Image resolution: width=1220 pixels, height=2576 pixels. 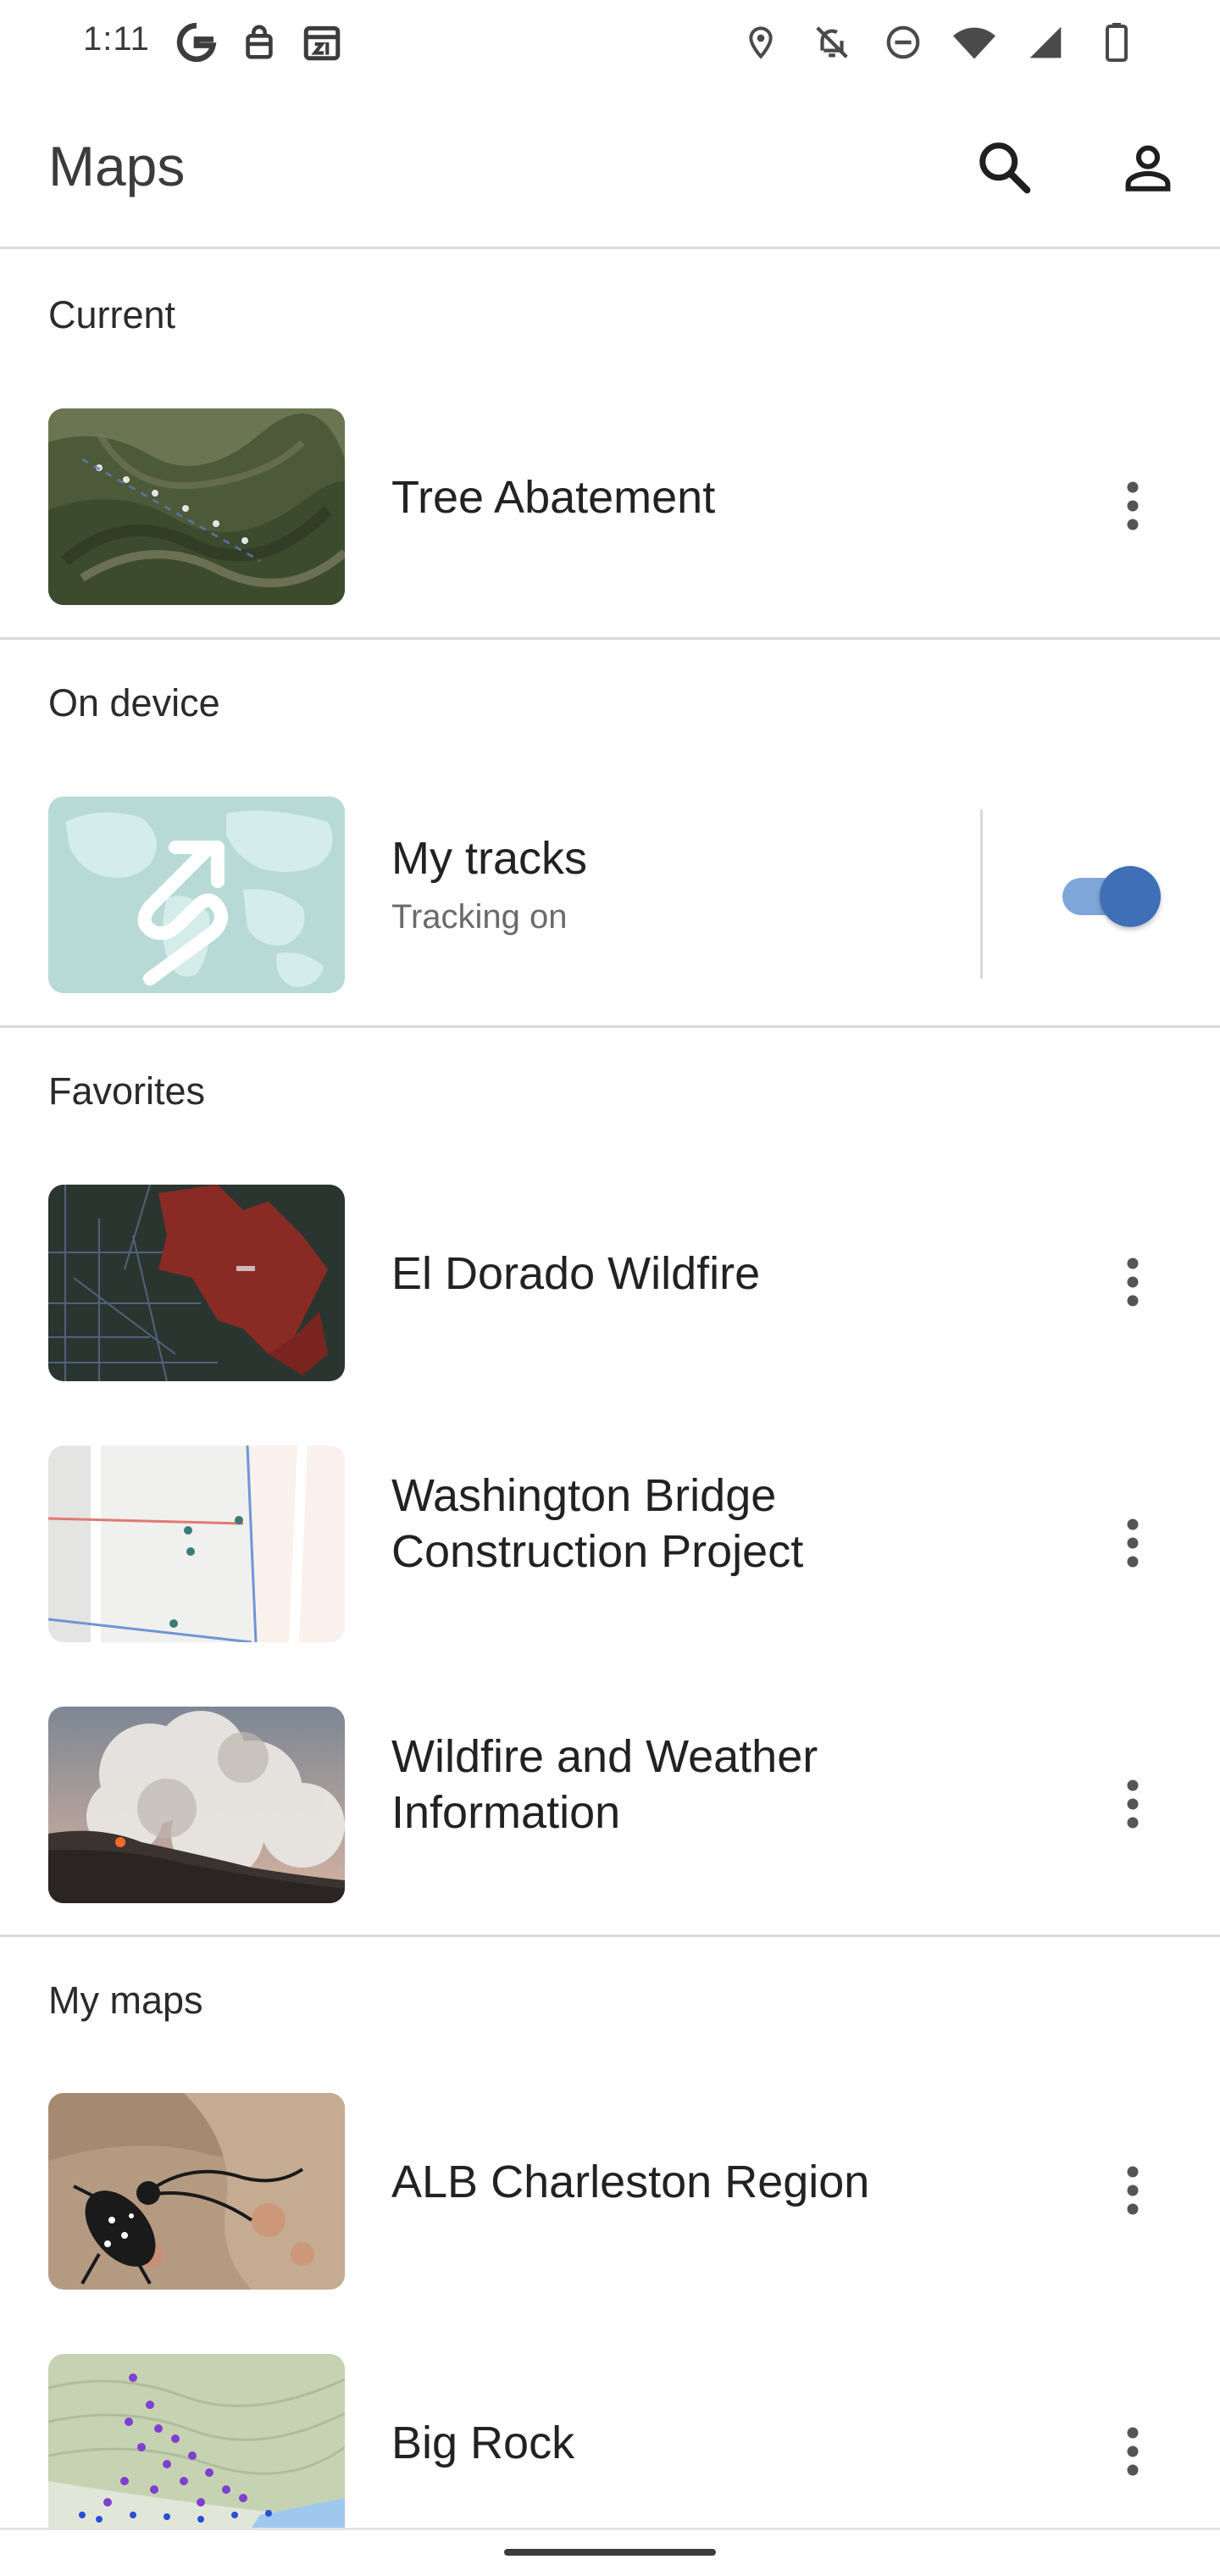 I want to click on search-button, so click(x=1004, y=167).